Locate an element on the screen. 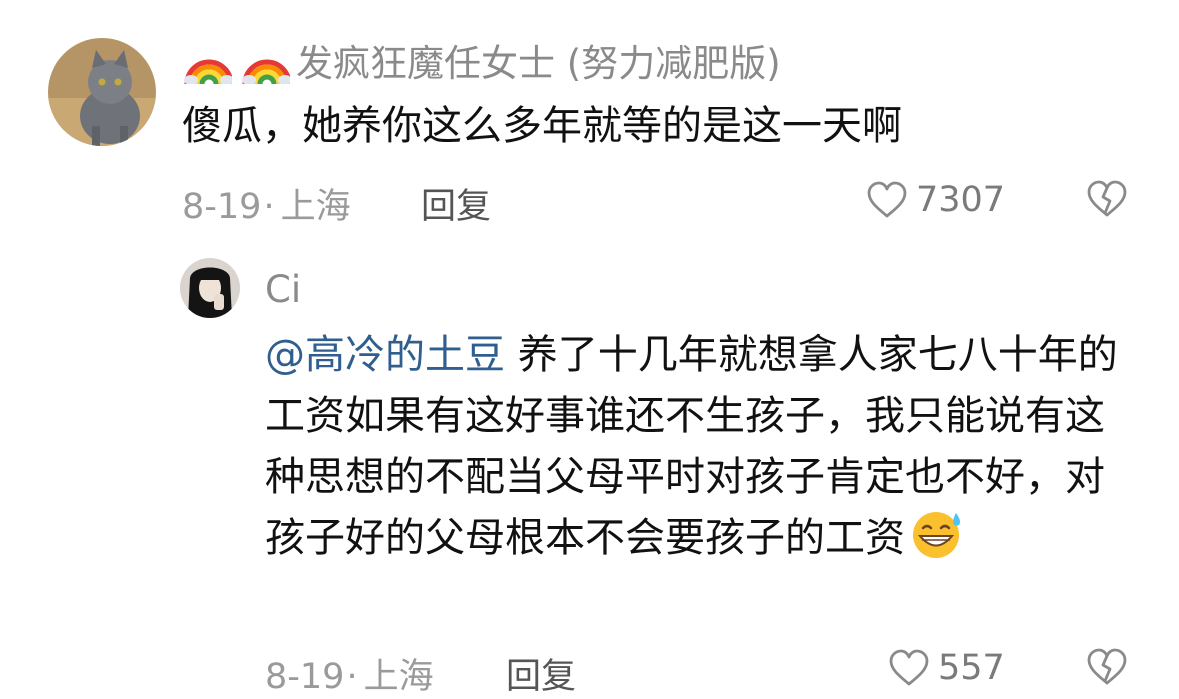 Image resolution: width=1179 pixels, height=699 pixels. like-button: 557 is located at coordinates (946, 668).